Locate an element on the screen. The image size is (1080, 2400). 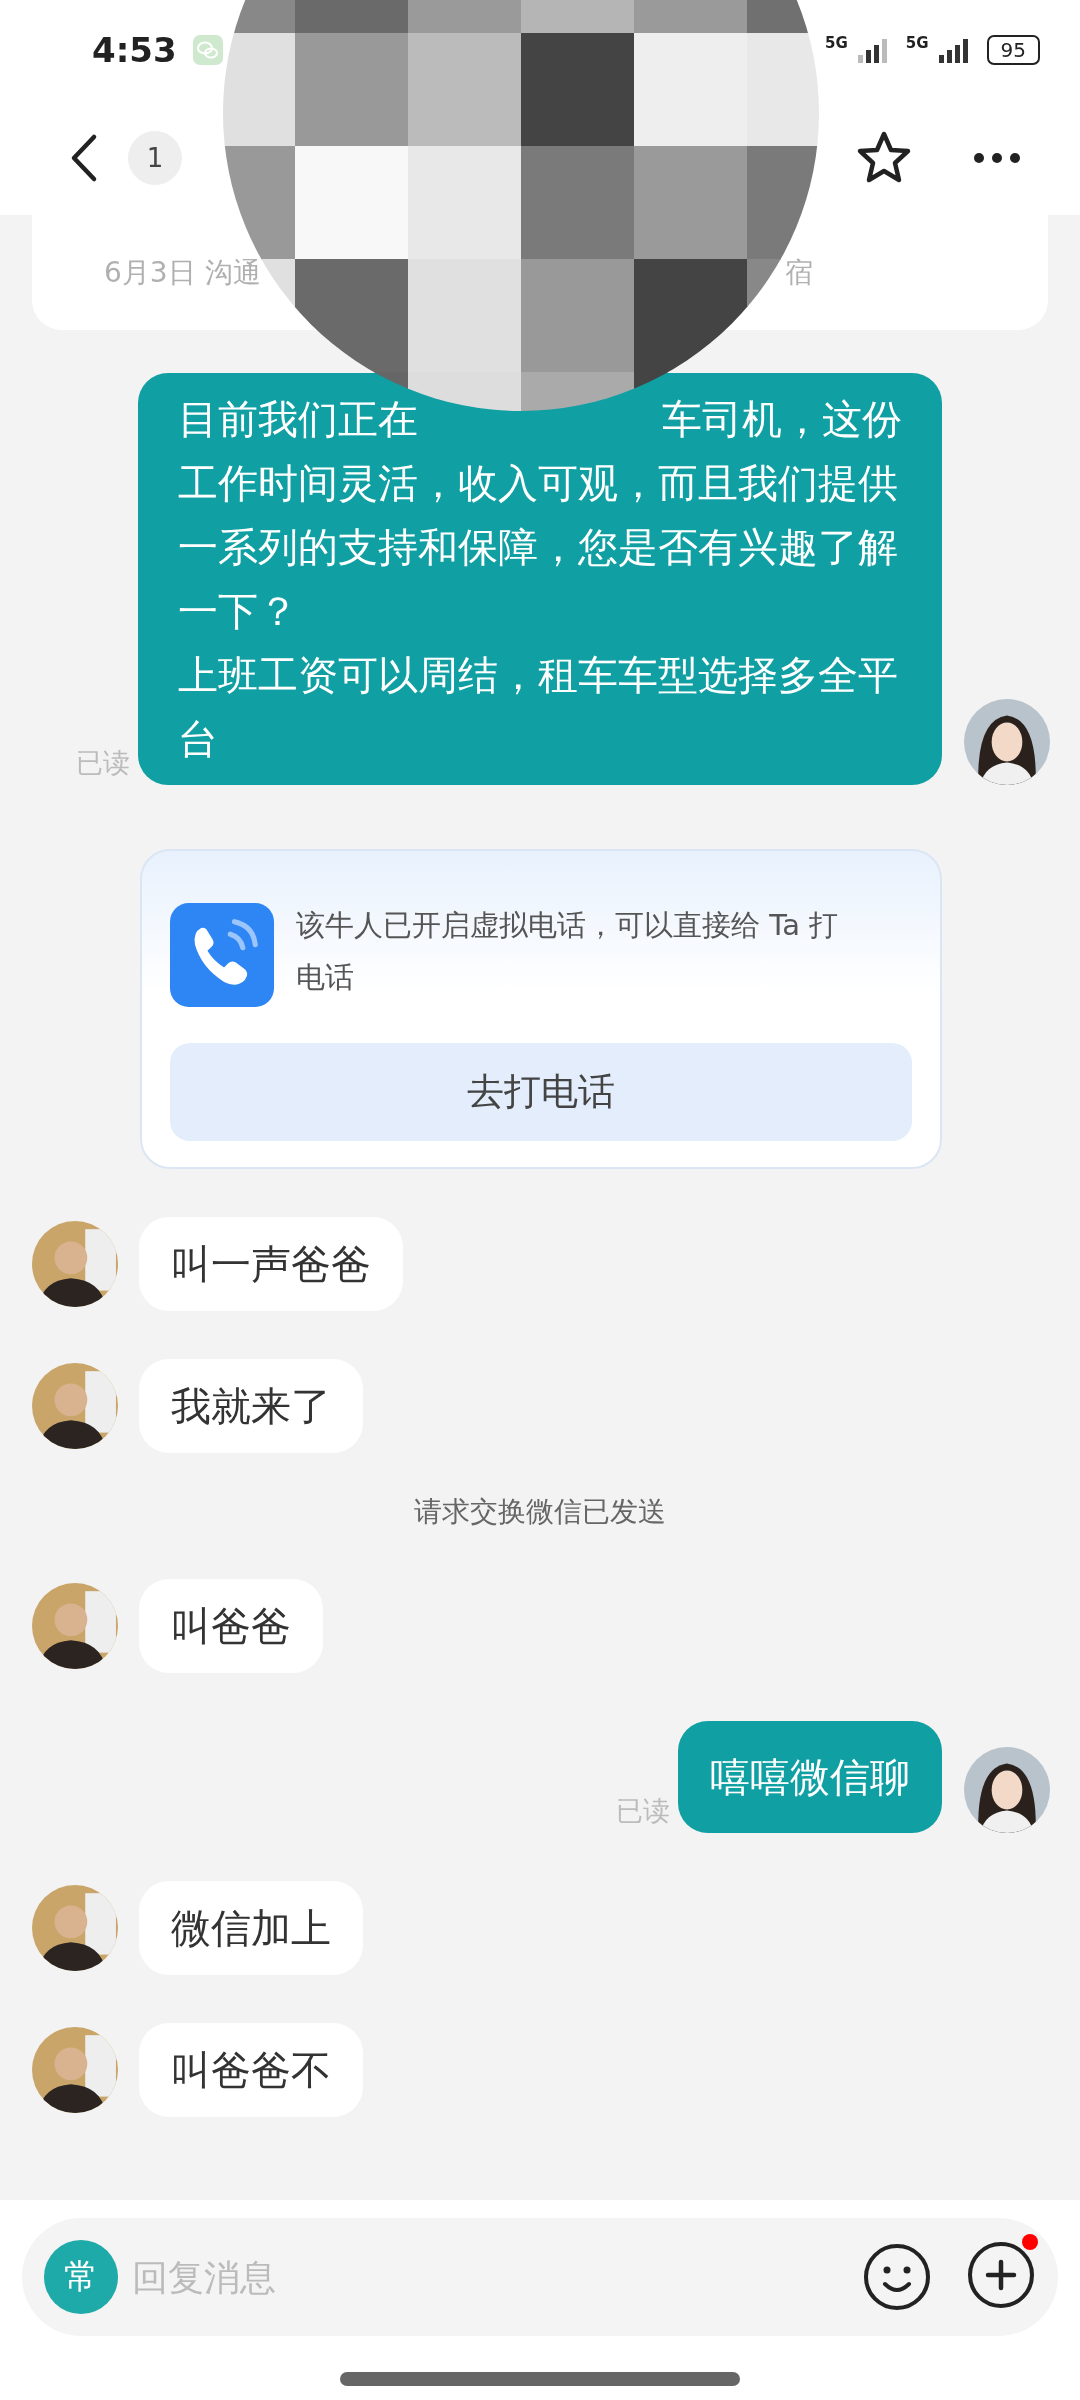
plus-icon is located at coordinates (1001, 2275).